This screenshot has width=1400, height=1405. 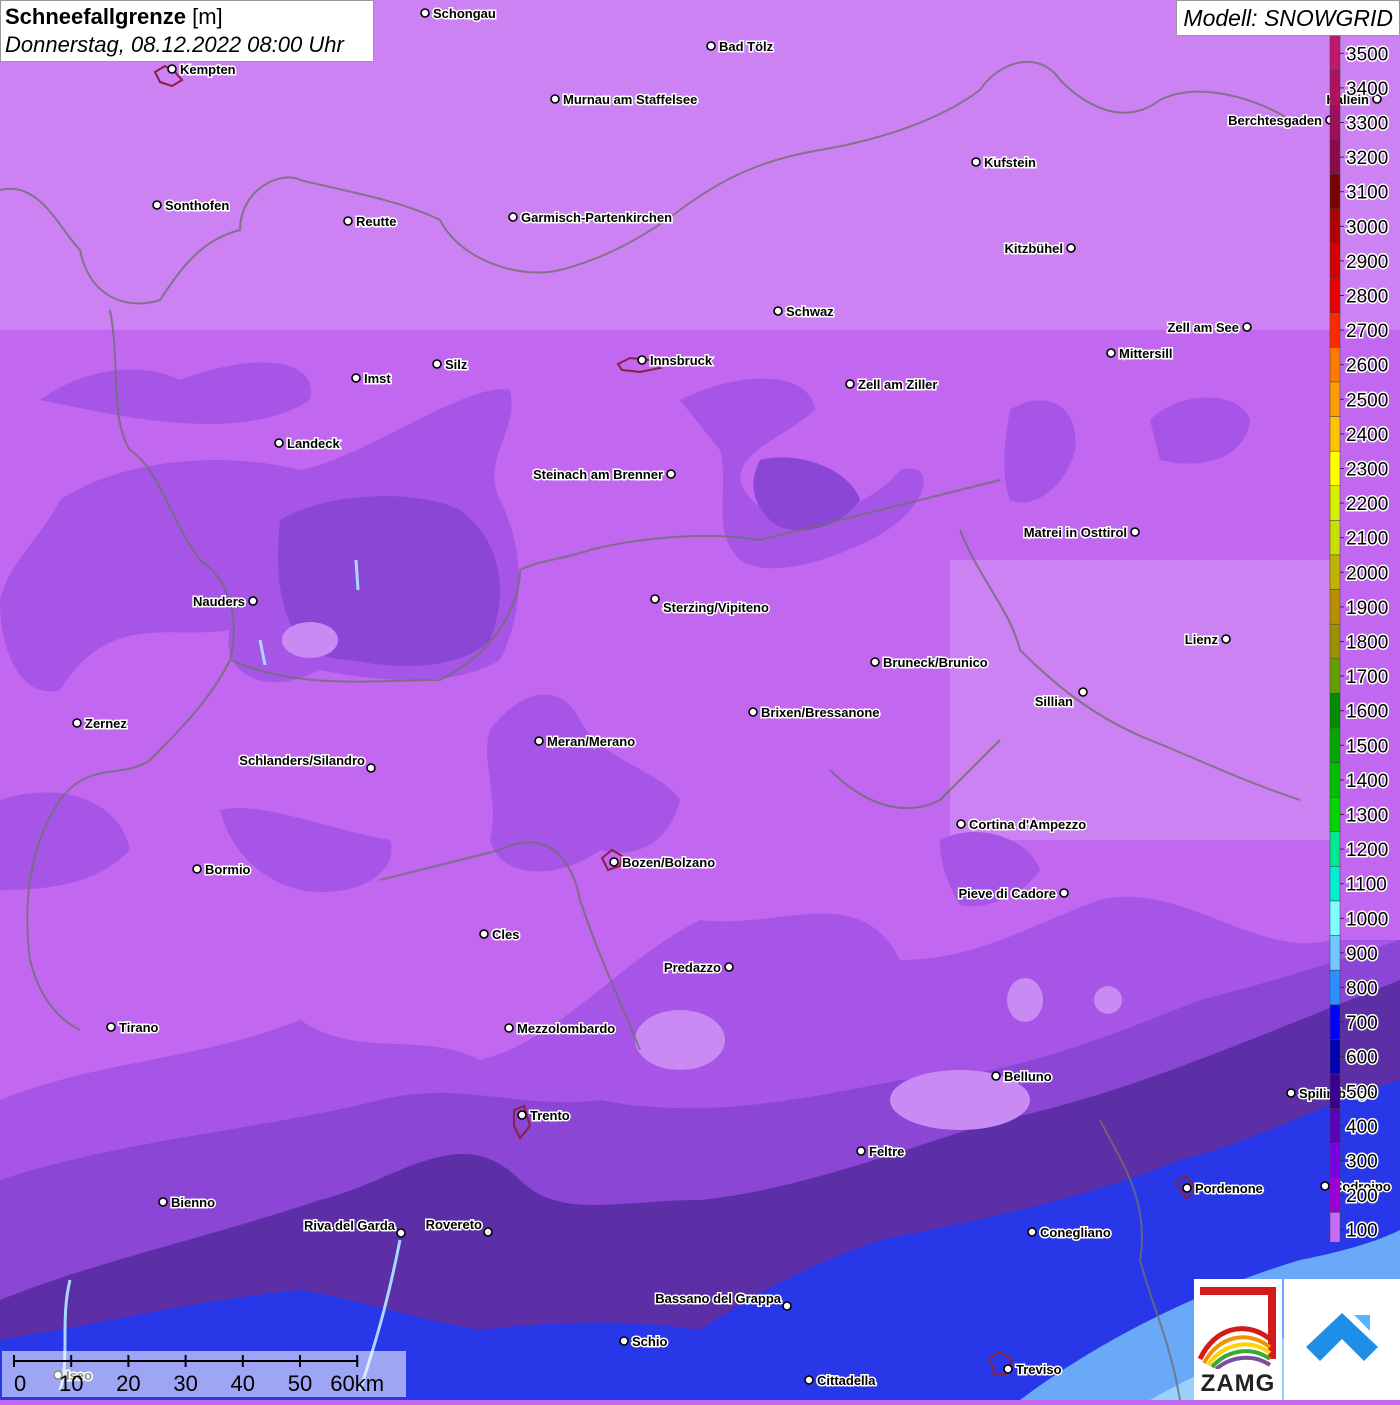 What do you see at coordinates (1013, 894) in the screenshot?
I see `city-marker: Pieve di Cadore` at bounding box center [1013, 894].